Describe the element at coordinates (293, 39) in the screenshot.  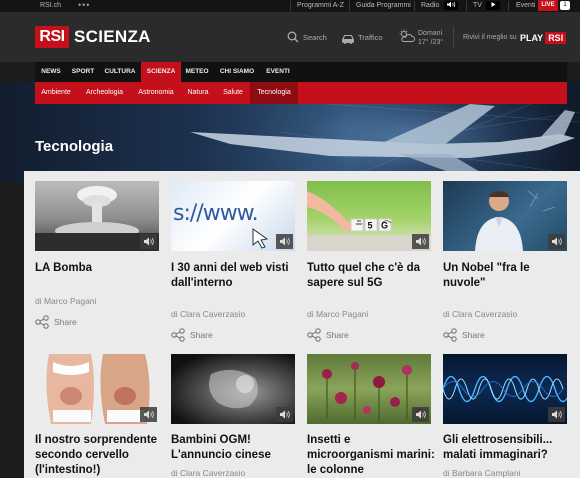
I see `search-icon` at that location.